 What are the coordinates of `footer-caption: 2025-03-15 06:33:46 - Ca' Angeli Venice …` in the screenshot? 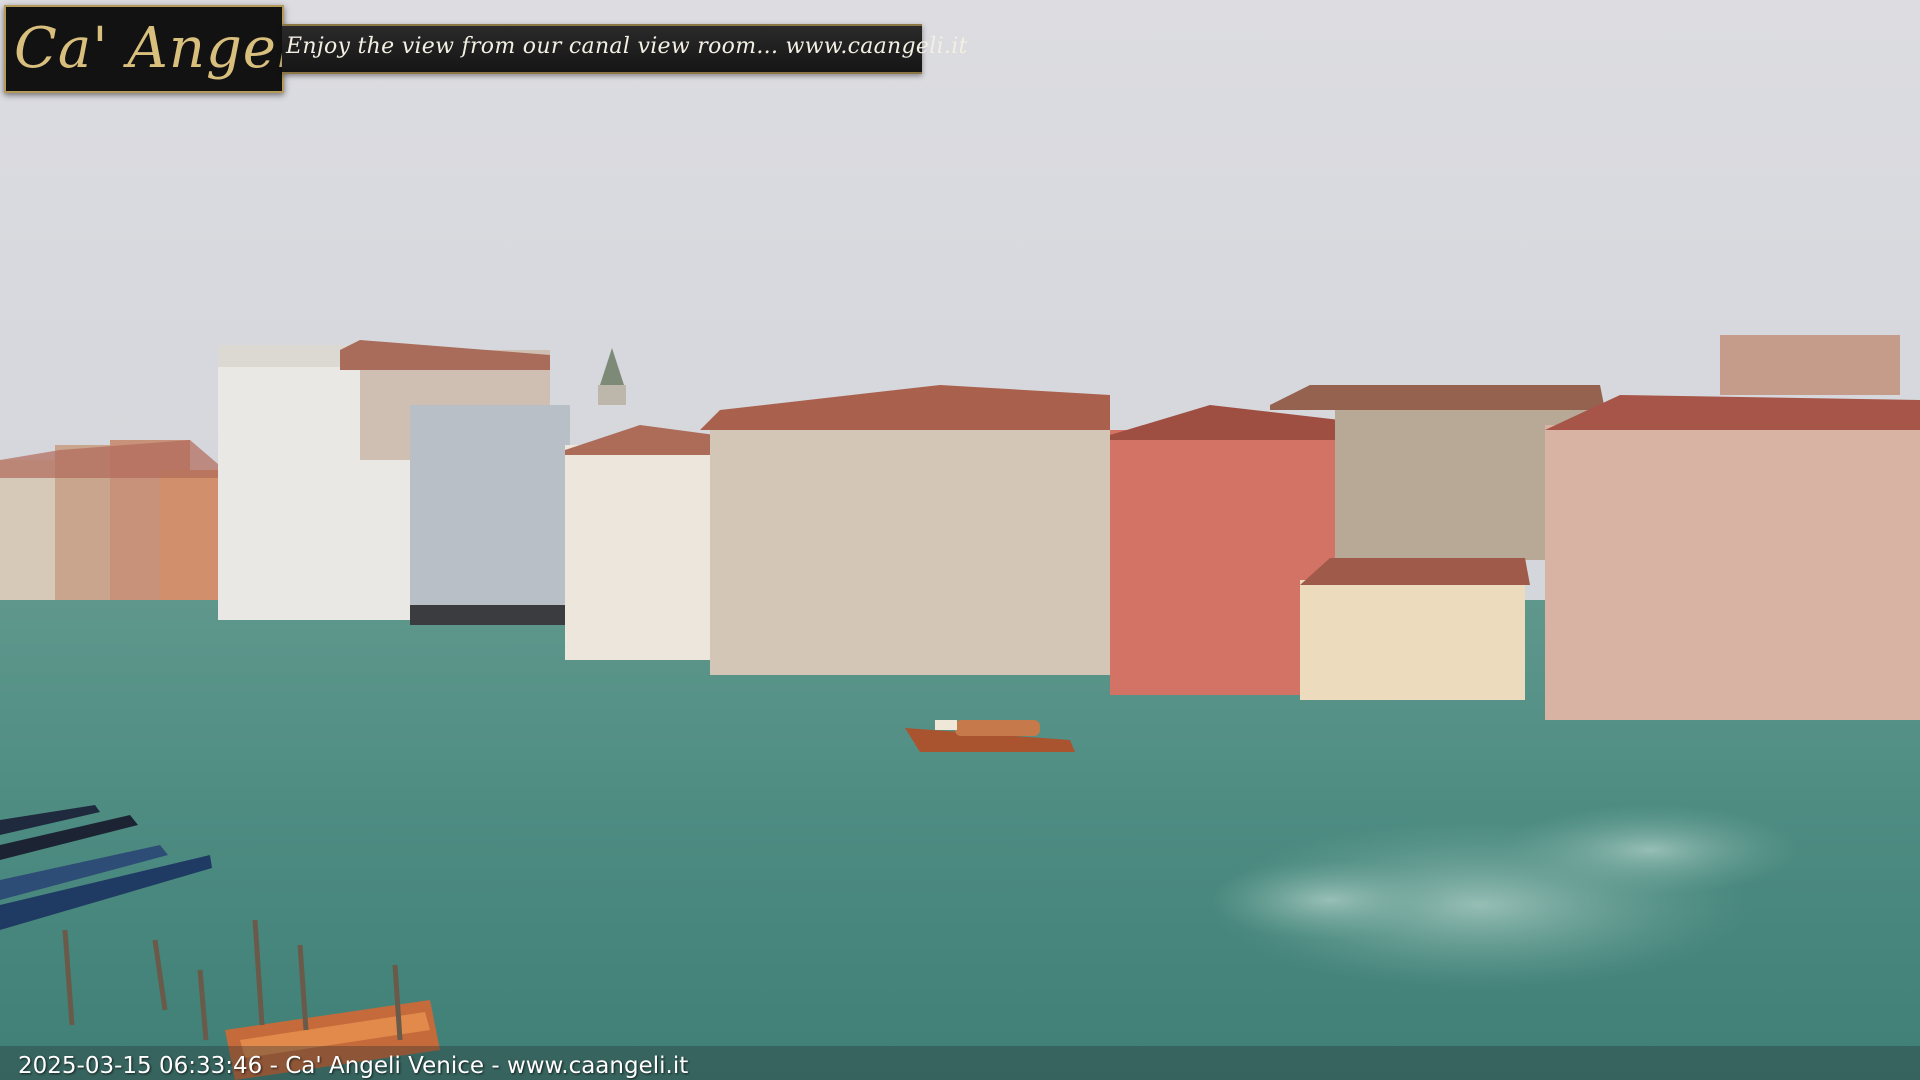 It's located at (353, 1066).